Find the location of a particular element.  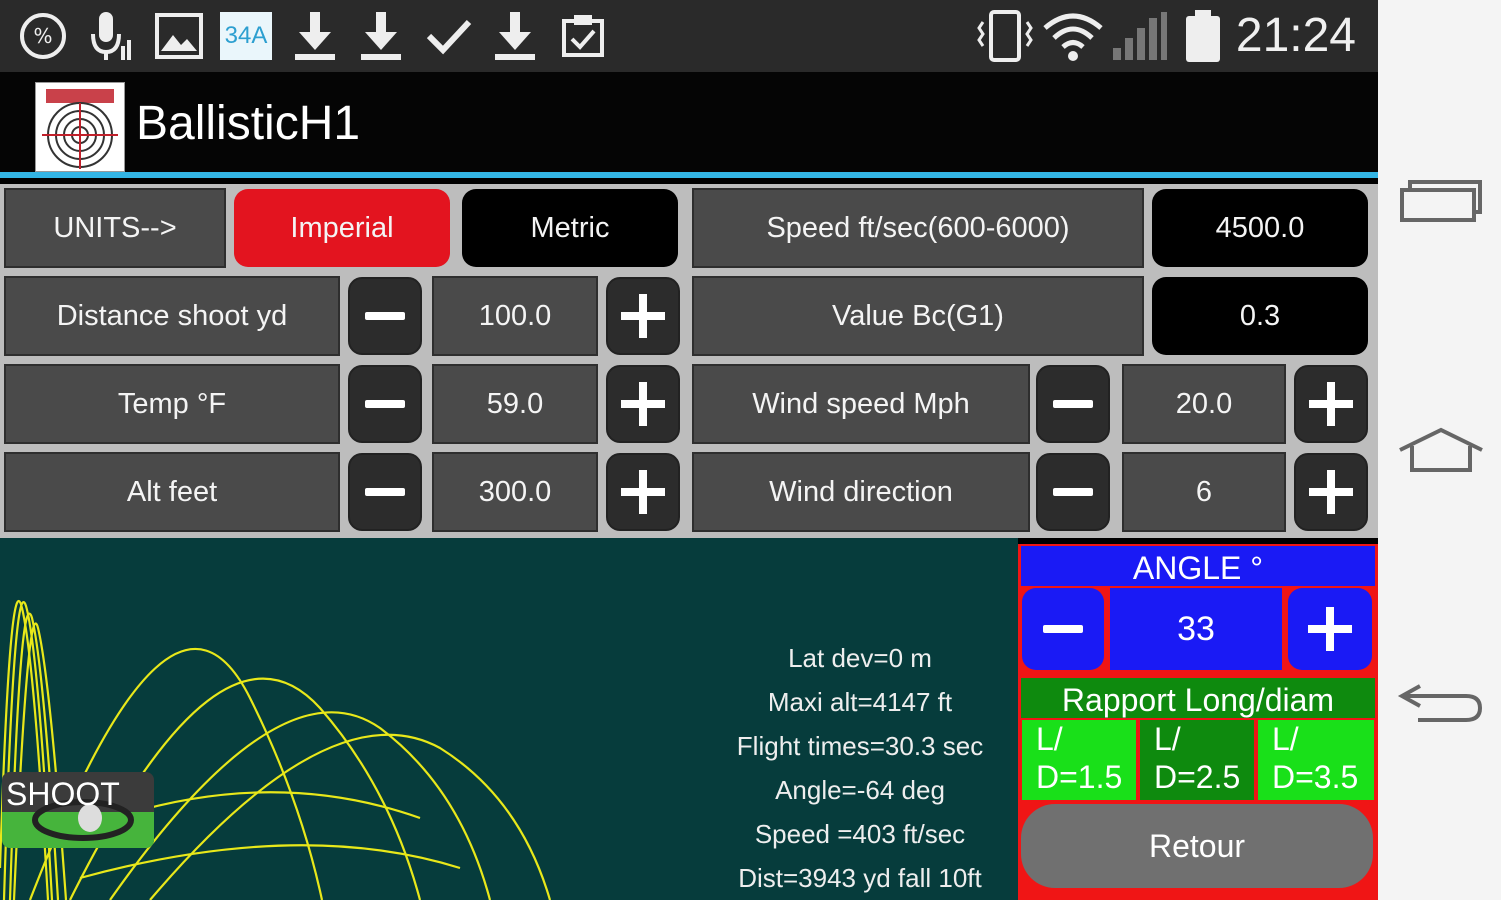

speed-label: Speed ft/sec(600-6000) is located at coordinates (918, 228).